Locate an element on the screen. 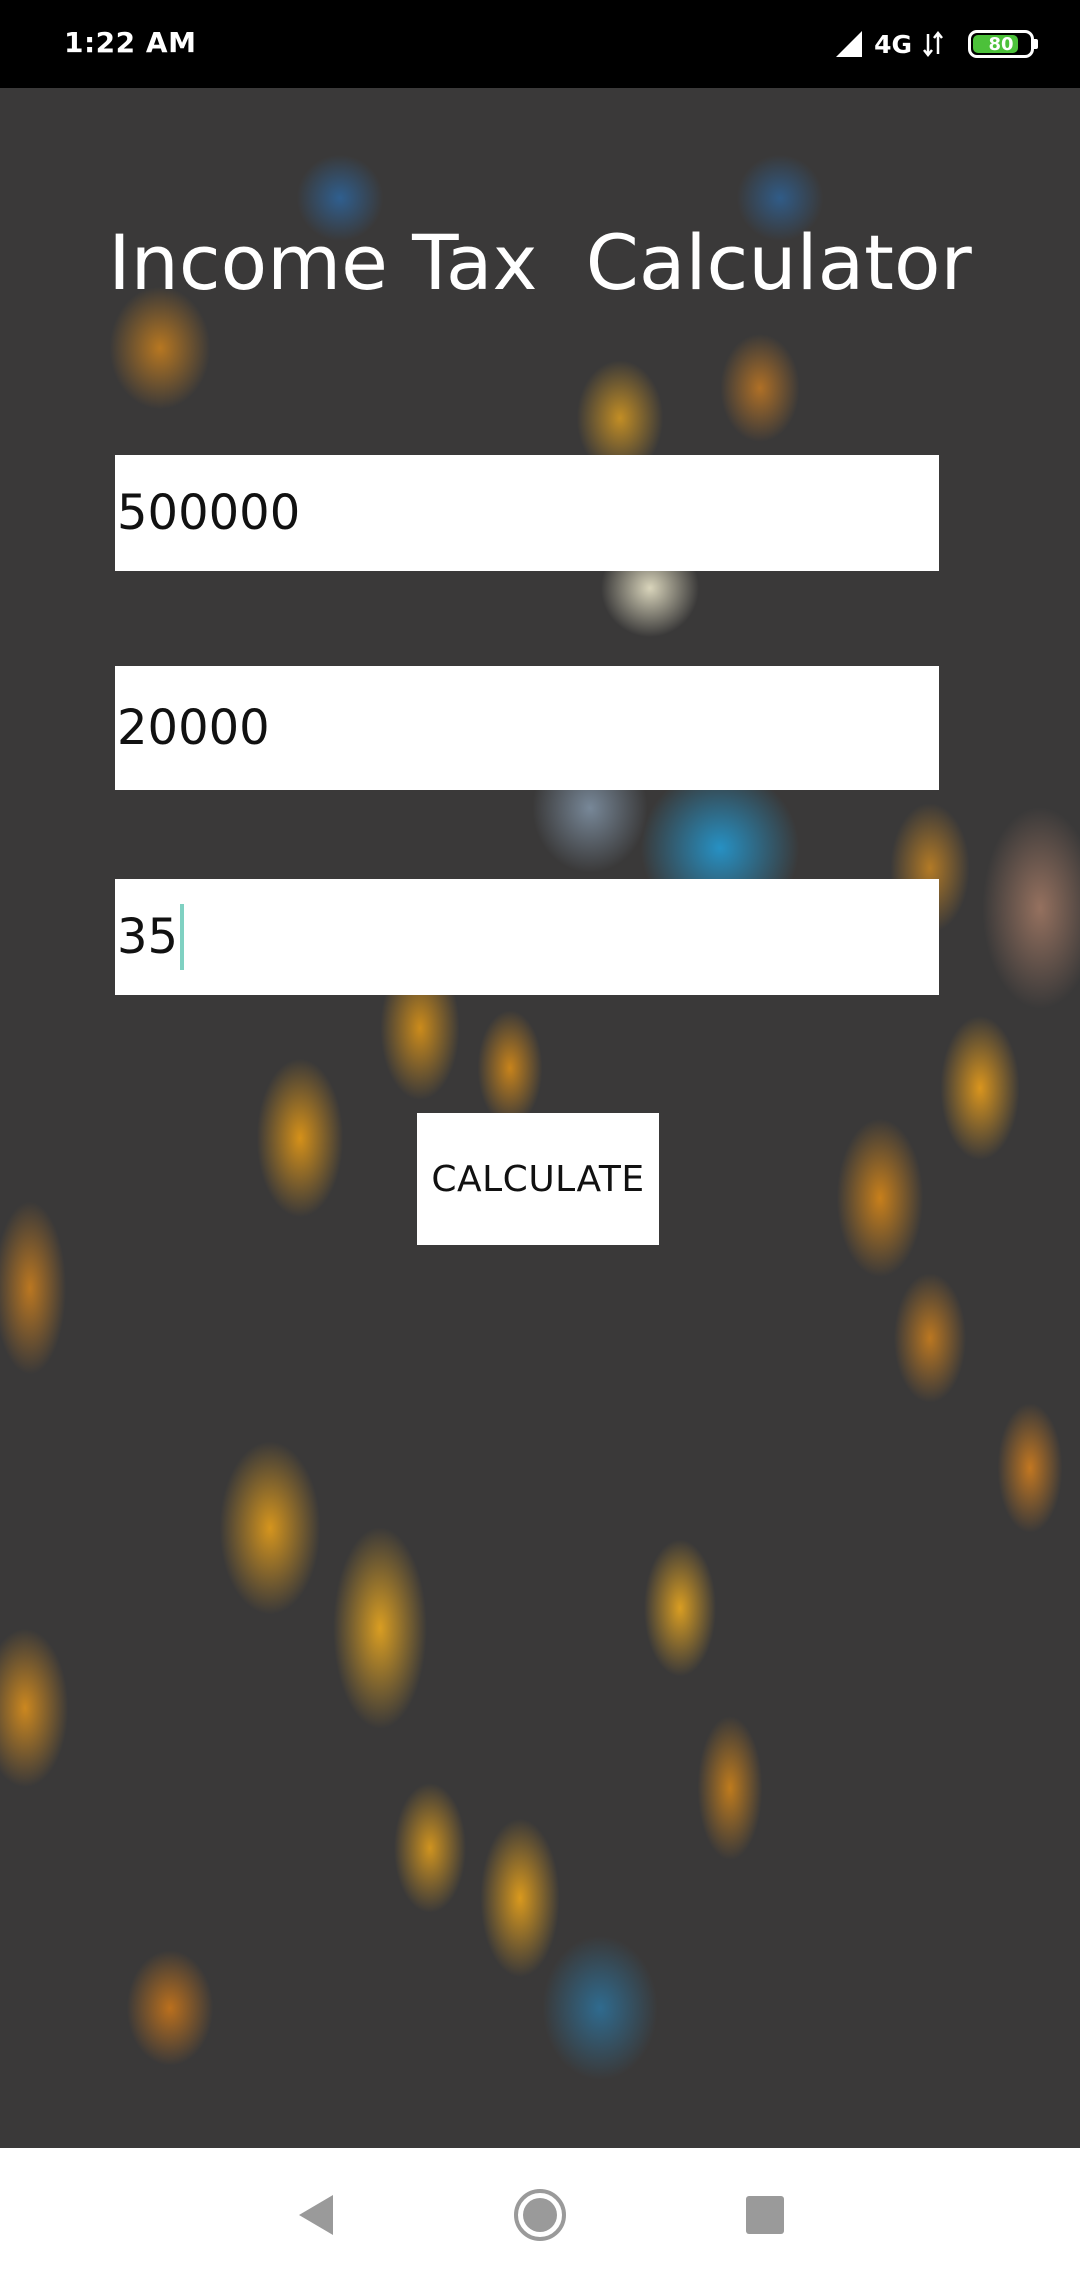  navigation-bar is located at coordinates (540, 2214).